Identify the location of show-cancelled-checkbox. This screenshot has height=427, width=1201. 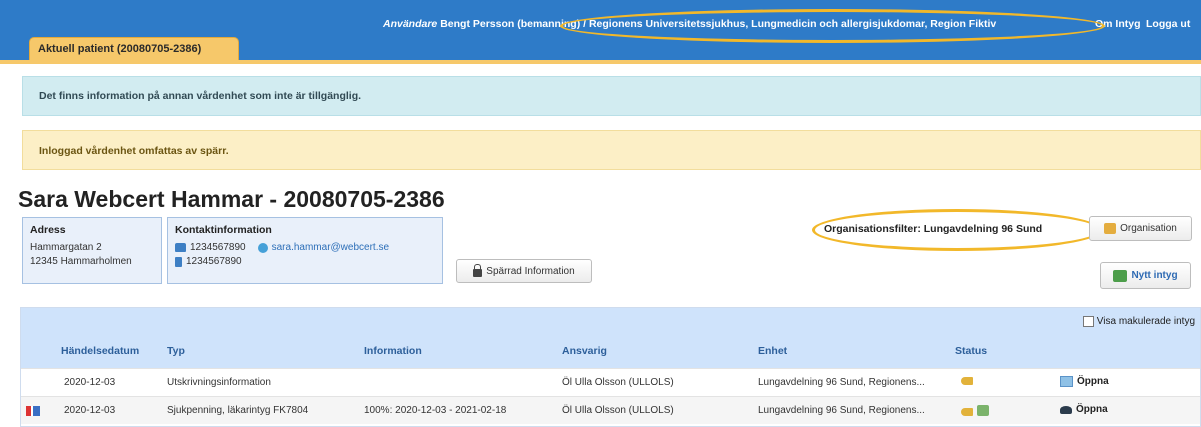
(1088, 321).